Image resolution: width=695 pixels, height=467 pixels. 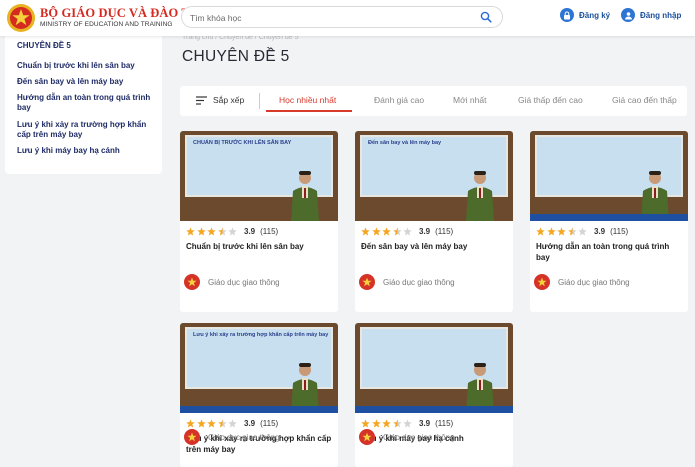 What do you see at coordinates (88, 151) in the screenshot?
I see `sidebar-item: Lưu ý khi máy bay hạ cánh` at bounding box center [88, 151].